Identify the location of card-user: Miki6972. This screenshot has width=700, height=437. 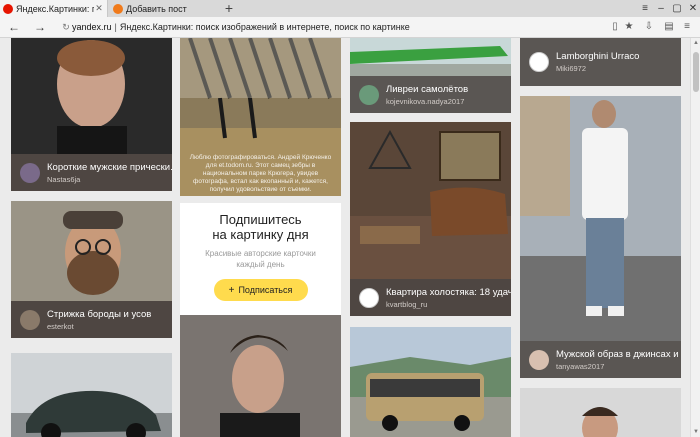
(597, 68).